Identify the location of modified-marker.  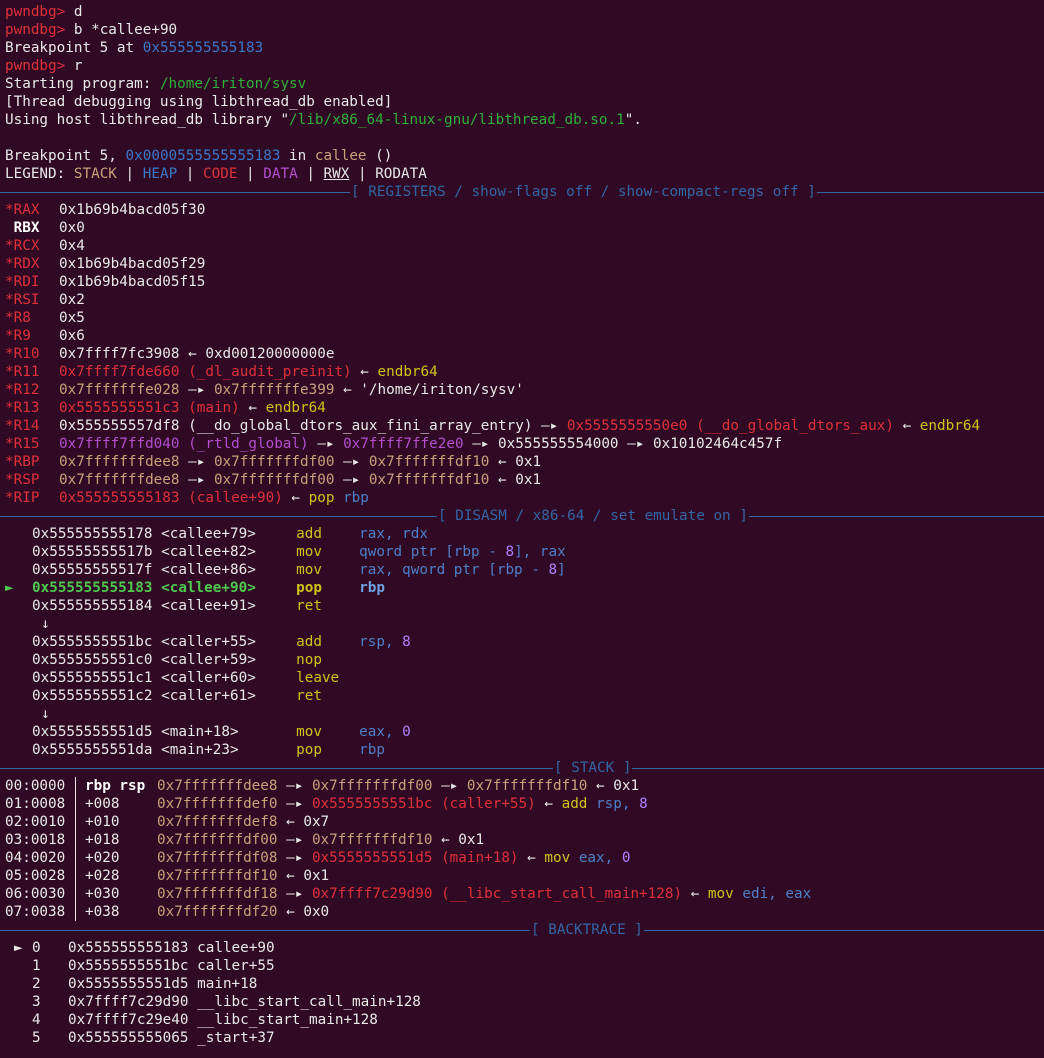
(9, 228).